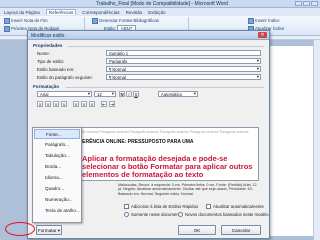 This screenshot has width=320, height=240. Describe the element at coordinates (183, 69) in the screenshot. I see `based-on-select: ¶ Normal` at that location.